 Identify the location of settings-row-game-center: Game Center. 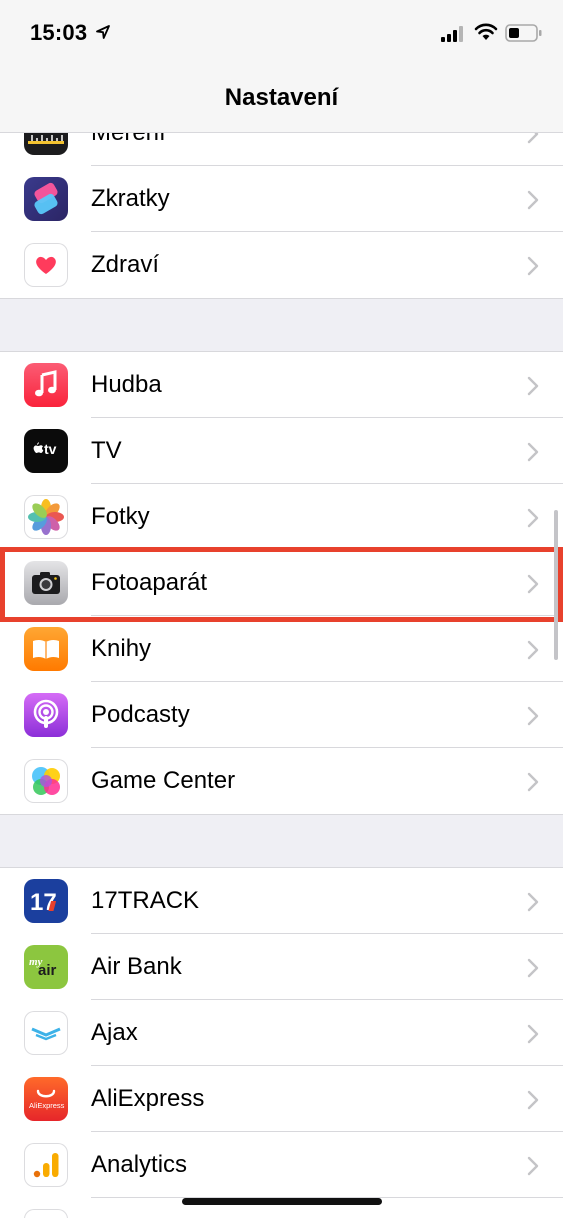
(281, 781).